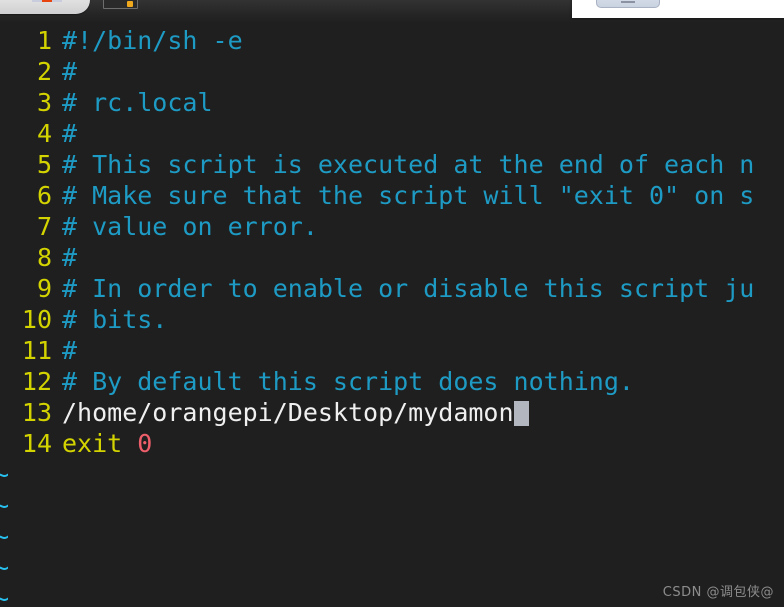  I want to click on line-number: 9, so click(44, 288).